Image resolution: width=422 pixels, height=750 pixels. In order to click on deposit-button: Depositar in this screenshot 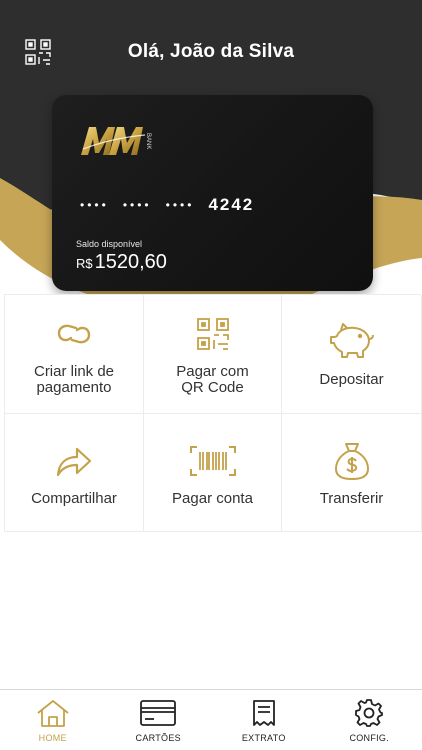, I will do `click(352, 354)`.